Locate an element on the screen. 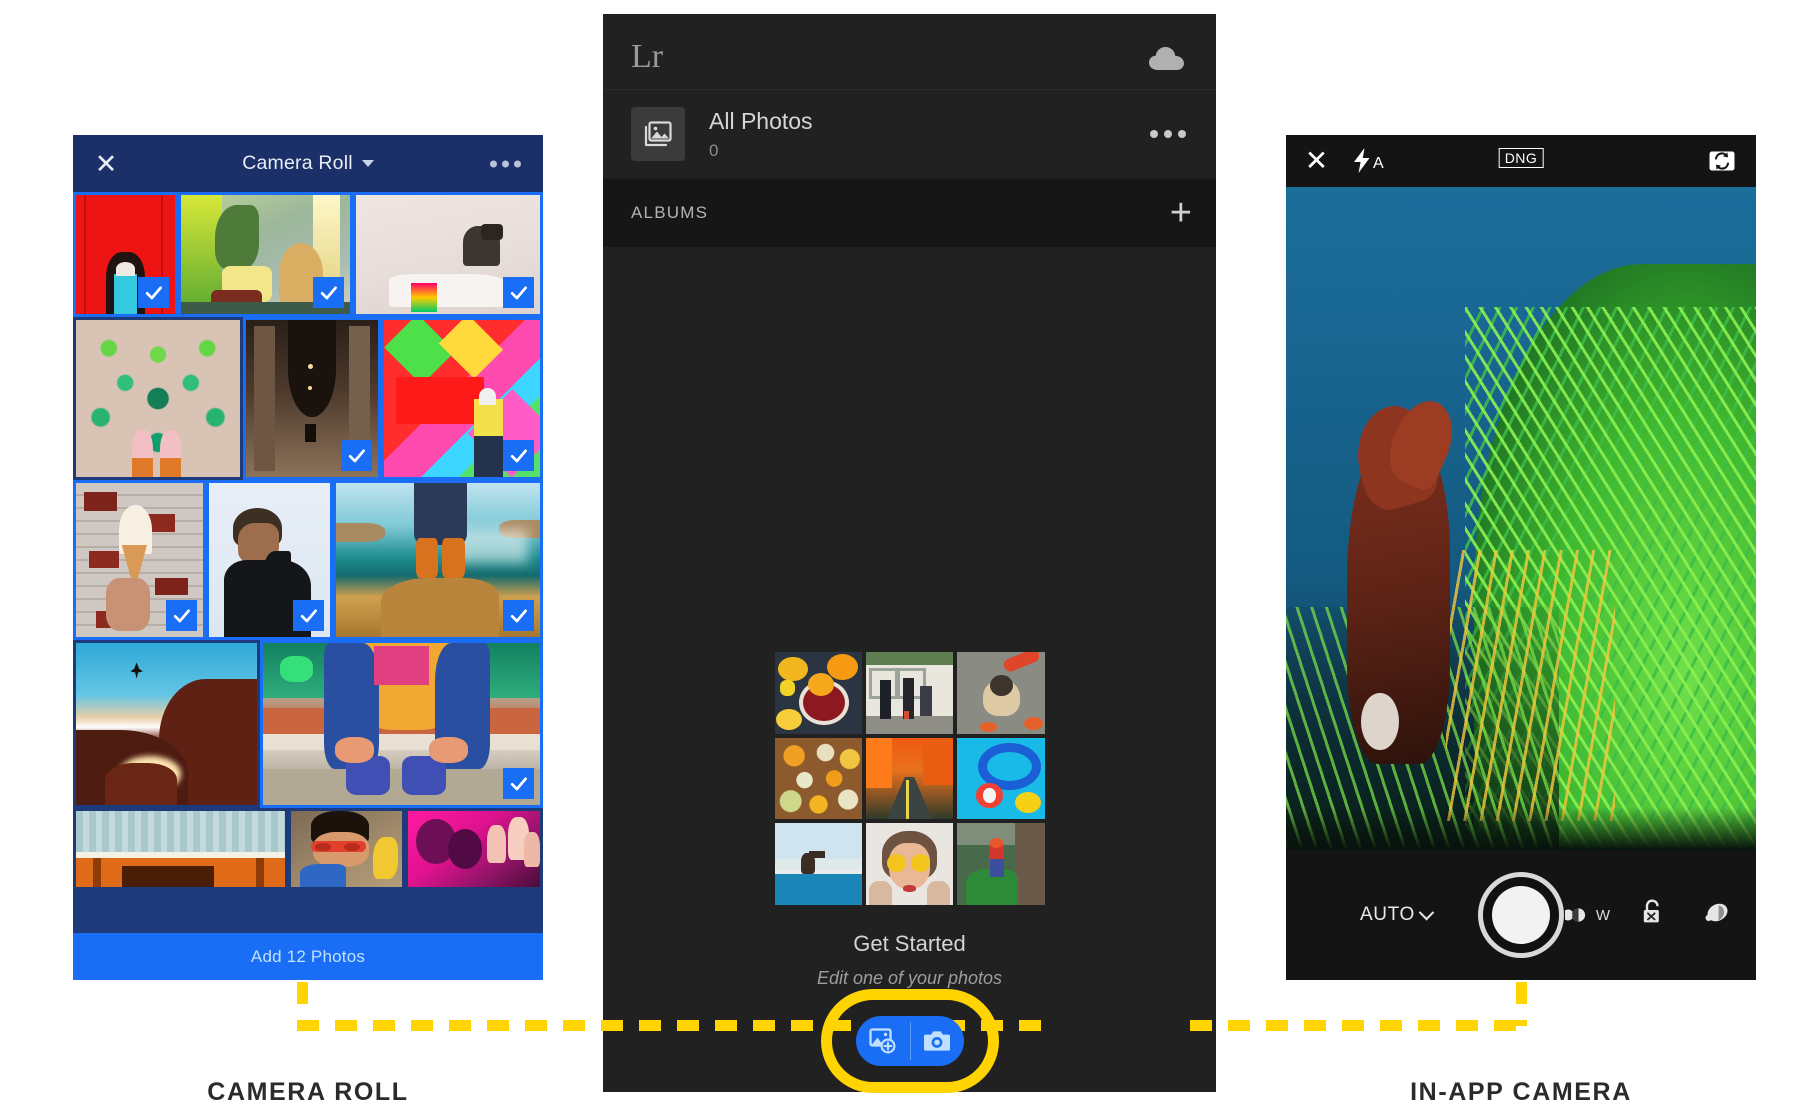 Image resolution: width=1800 pixels, height=1107 pixels. caption-in-app-camera: IN-APP CAMERA is located at coordinates (1521, 1092).